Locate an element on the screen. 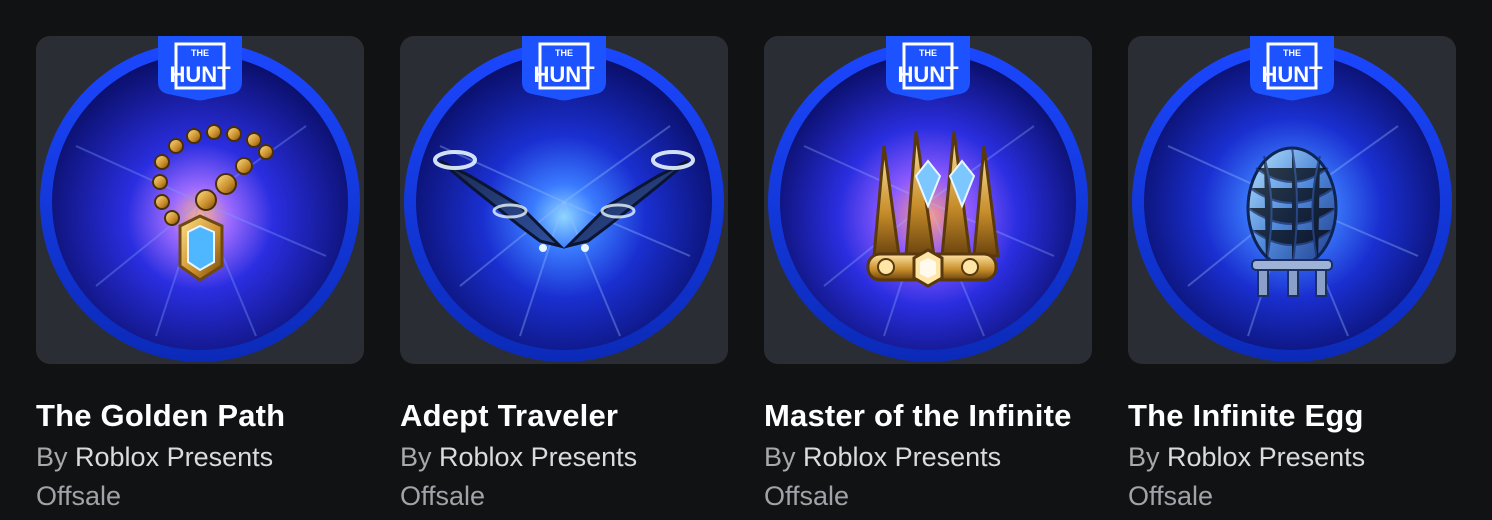  golden-necklace-icon: THE HUNT is located at coordinates (200, 199).